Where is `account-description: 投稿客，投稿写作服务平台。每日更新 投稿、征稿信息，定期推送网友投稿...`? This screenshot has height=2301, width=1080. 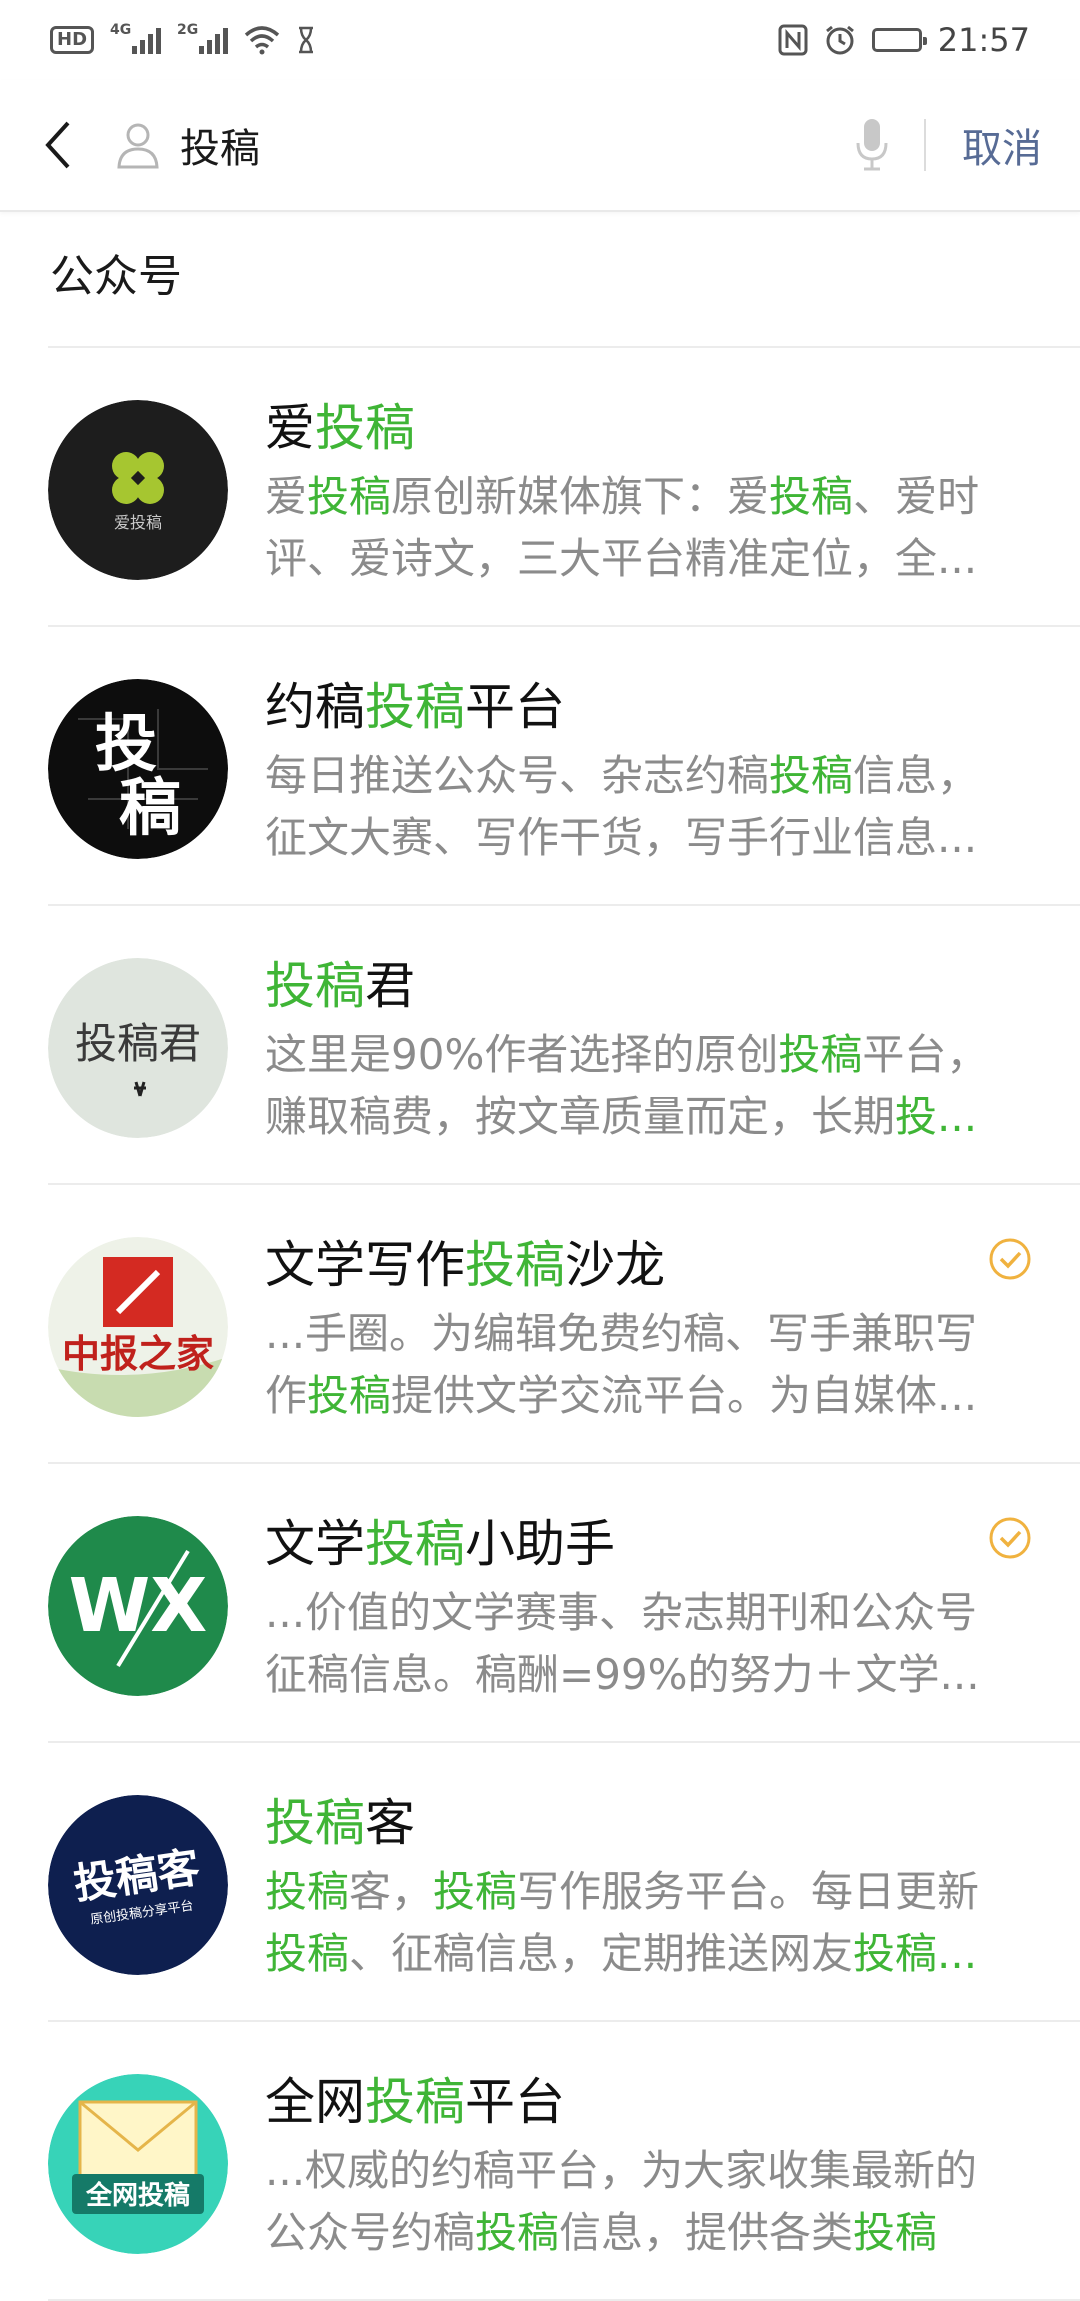
account-description: 投稿客，投稿写作服务平台。每日更新 投稿、征稿信息，定期推送网友投稿... is located at coordinates (650, 1923).